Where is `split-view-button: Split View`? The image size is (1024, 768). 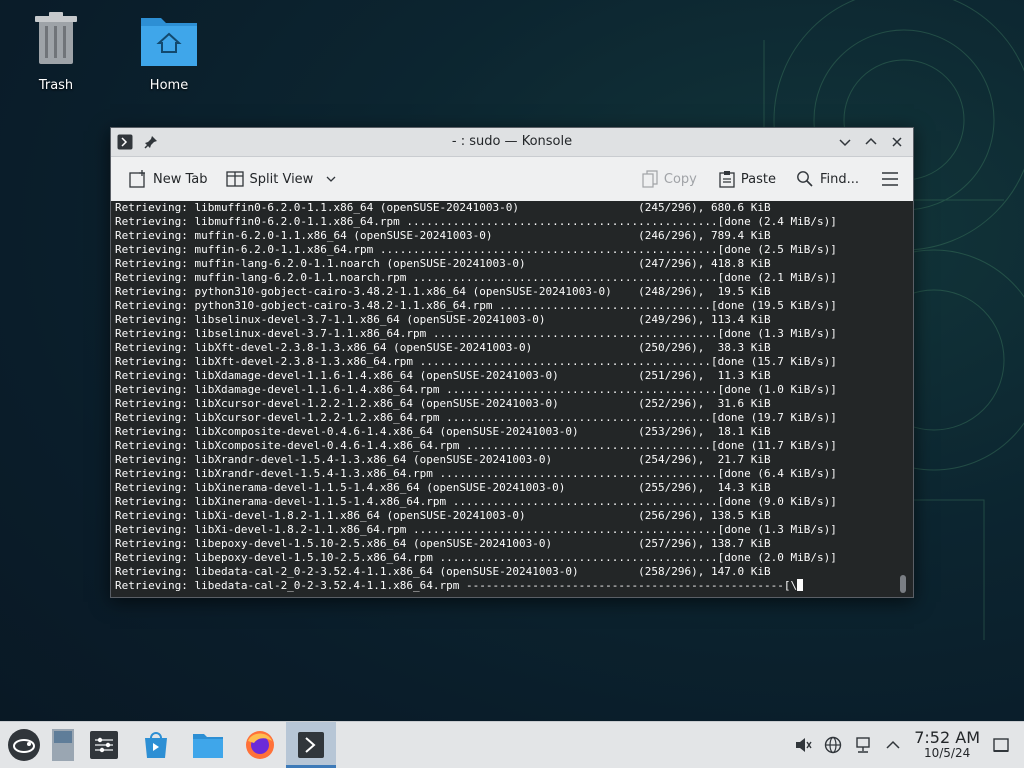 split-view-button: Split View is located at coordinates (282, 179).